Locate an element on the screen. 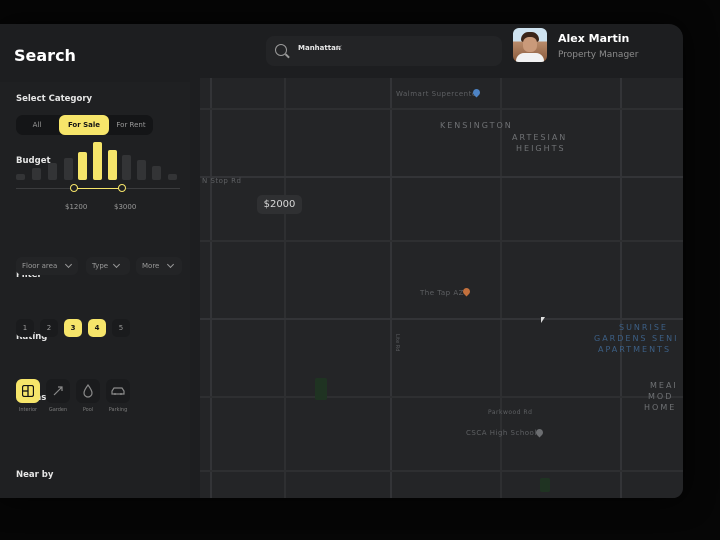  map-label-school: CSCA High School is located at coordinates (501, 433).